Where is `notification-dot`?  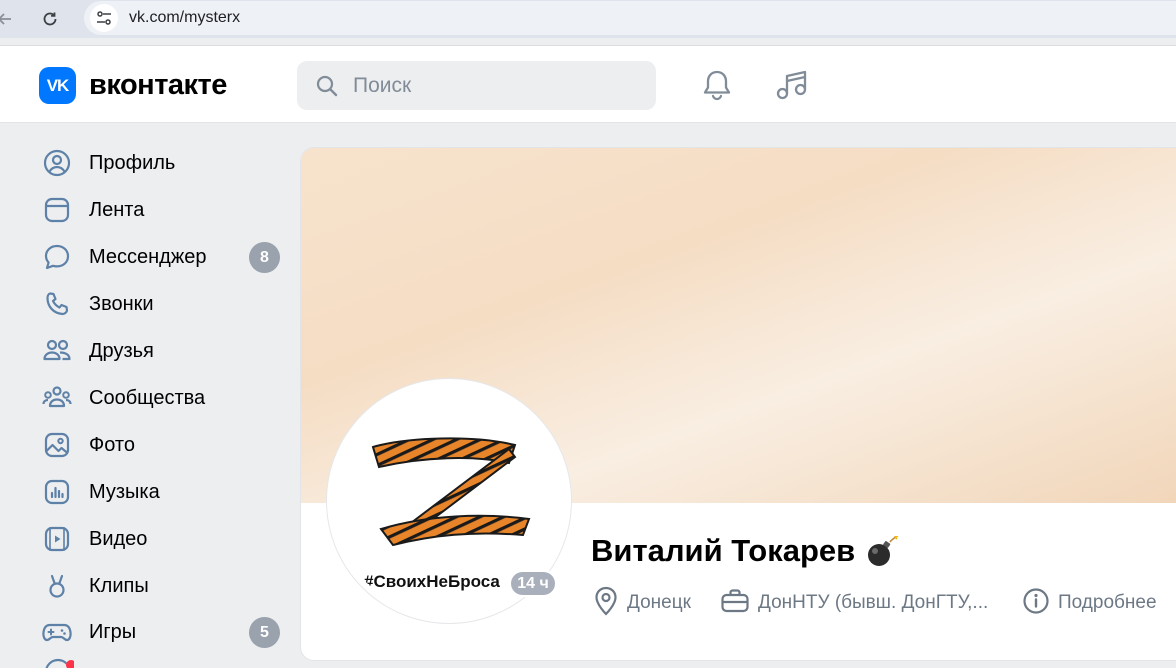
notification-dot is located at coordinates (70, 664).